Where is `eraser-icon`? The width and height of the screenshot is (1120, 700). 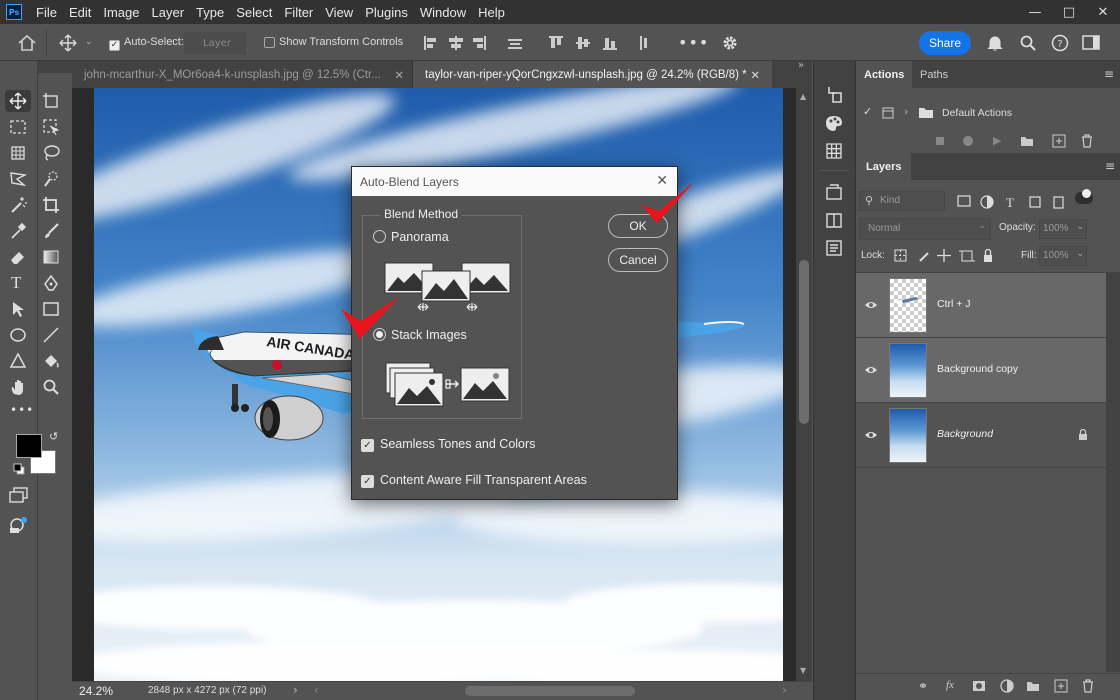
eraser-icon is located at coordinates (18, 257).